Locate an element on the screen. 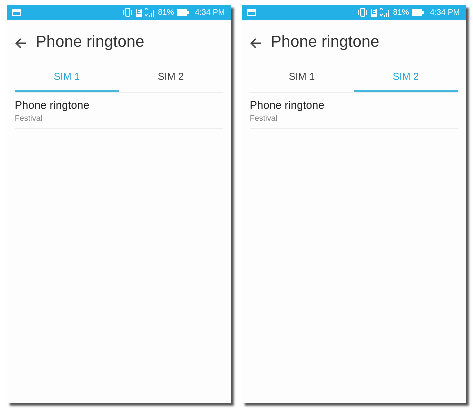 Image resolution: width=473 pixels, height=410 pixels. sim-tab: SIM 1 is located at coordinates (302, 78).